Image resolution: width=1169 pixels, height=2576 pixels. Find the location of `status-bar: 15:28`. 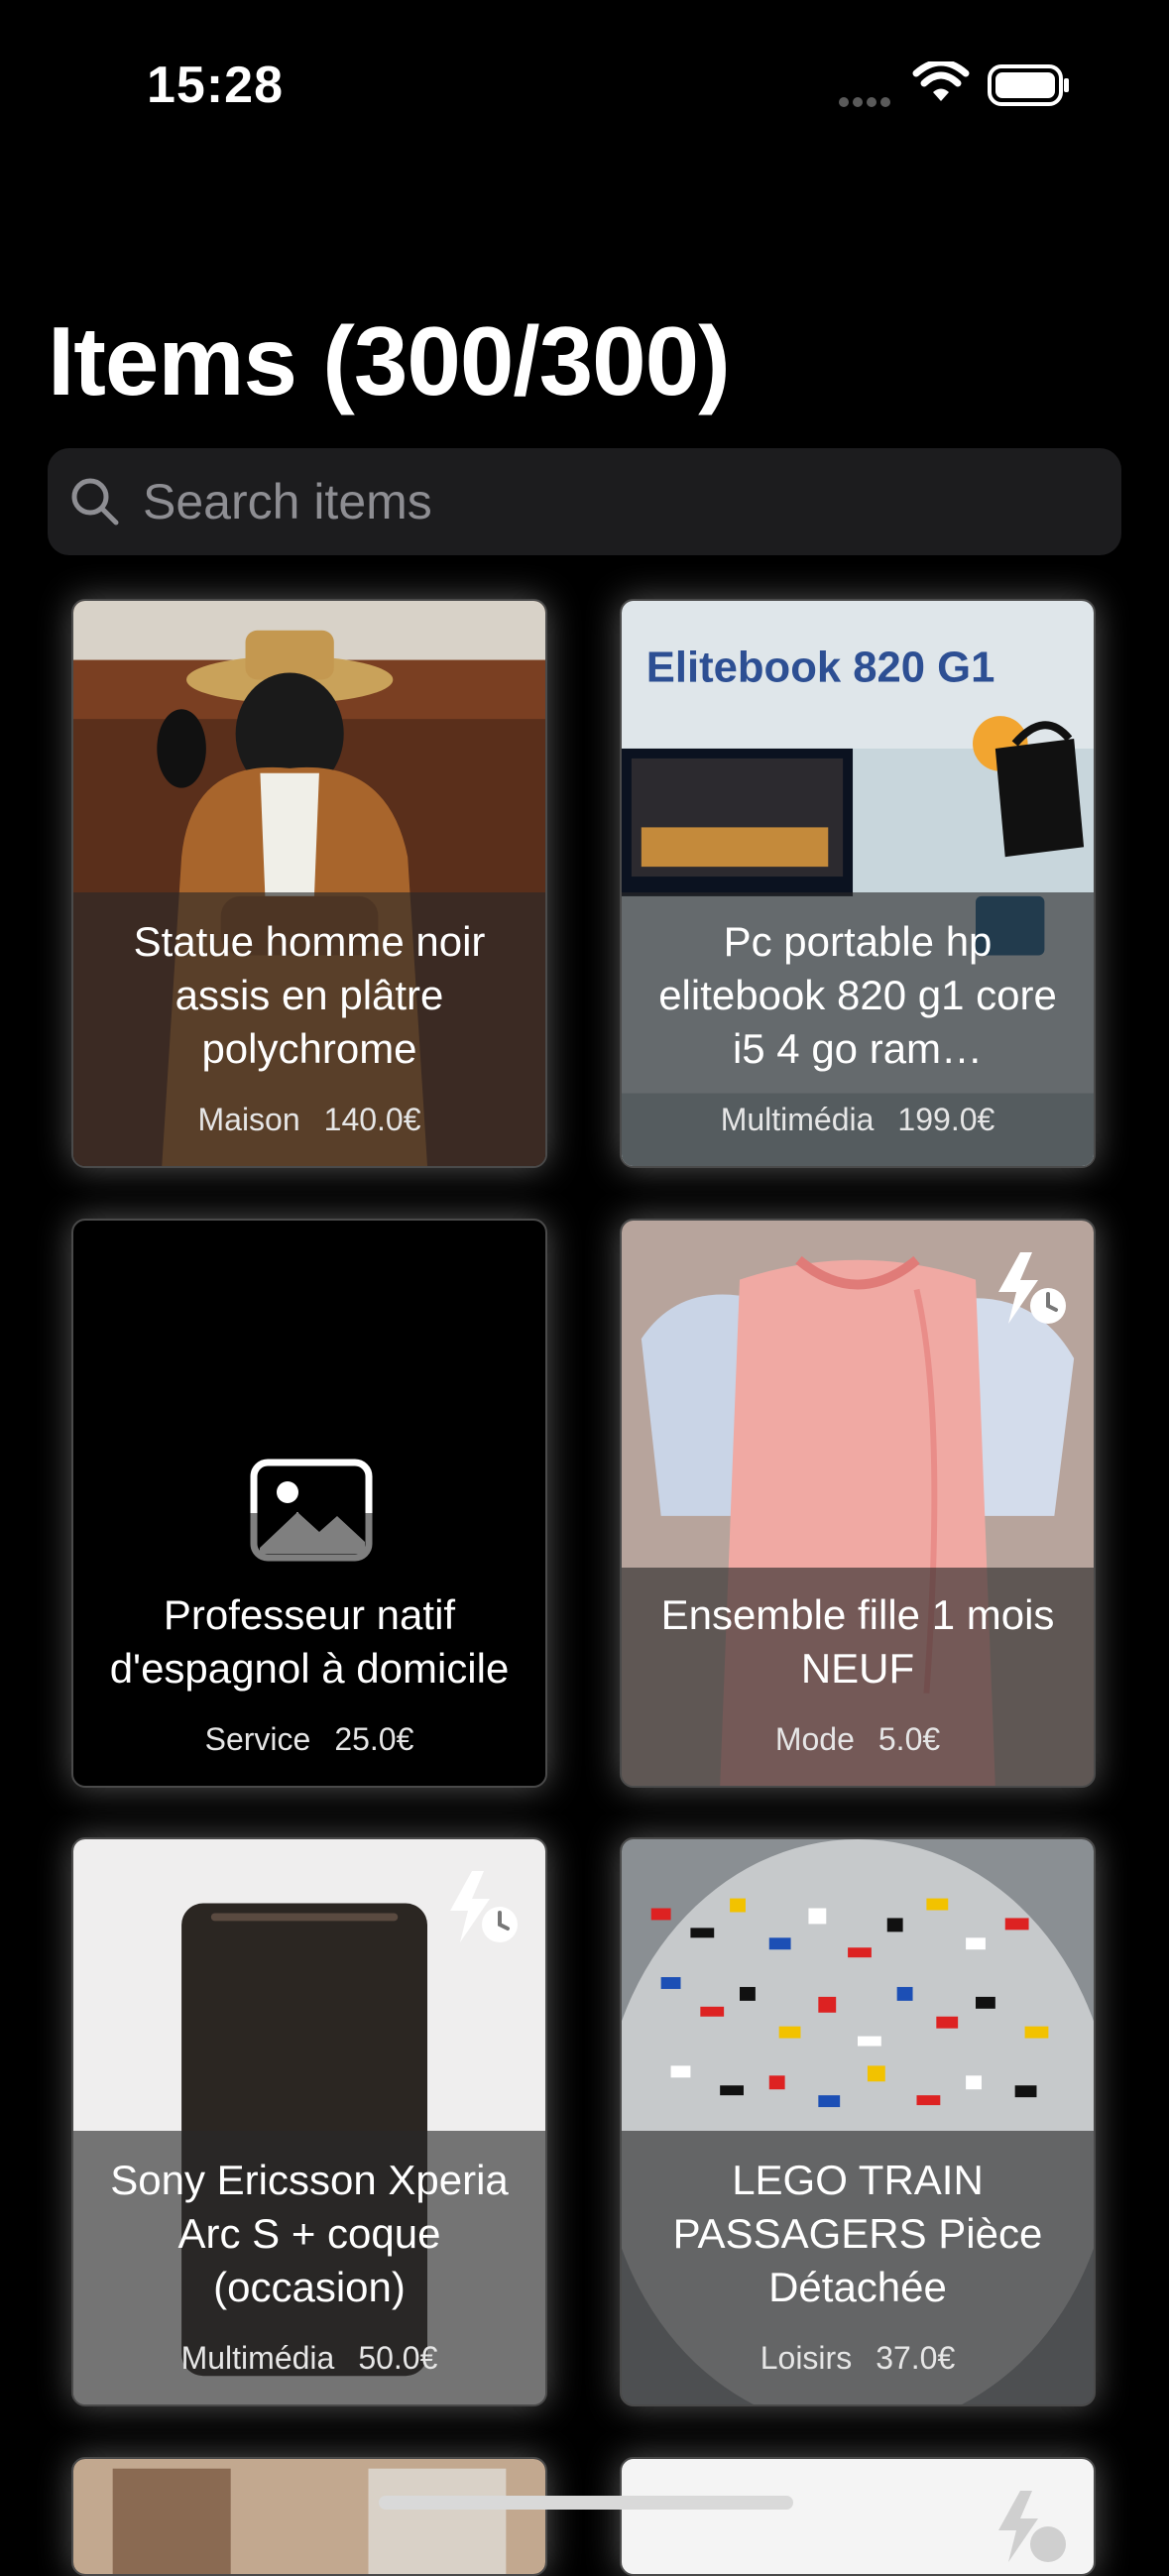

status-bar: 15:28 is located at coordinates (584, 80).